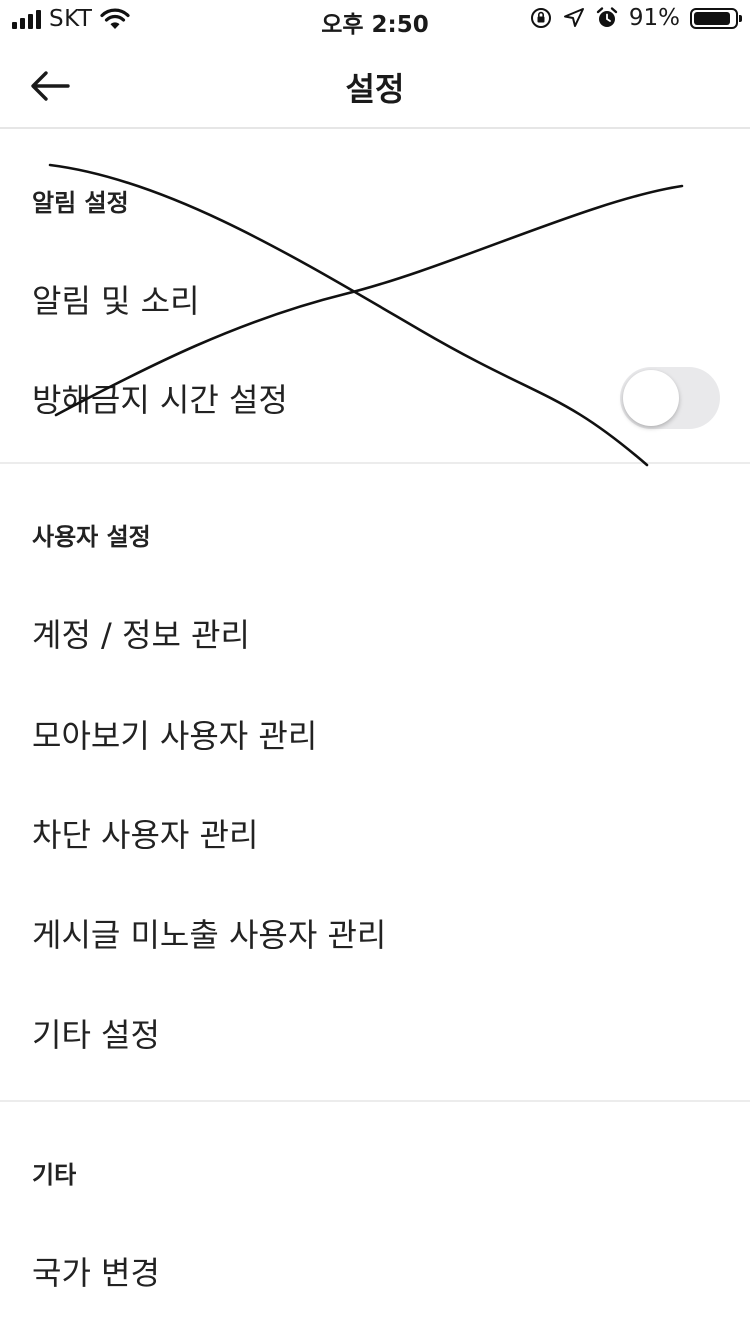 Image resolution: width=750 pixels, height=1334 pixels. Describe the element at coordinates (175, 736) in the screenshot. I see `settings-item-label: 모아보기 사용자 관리` at that location.